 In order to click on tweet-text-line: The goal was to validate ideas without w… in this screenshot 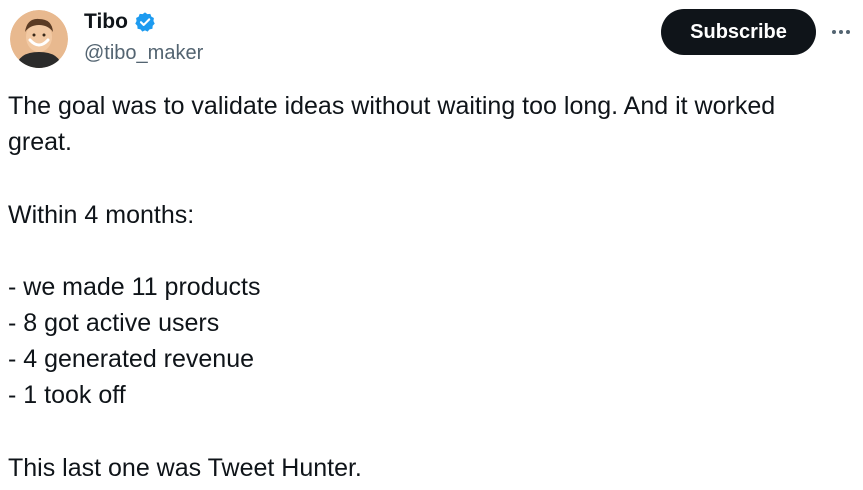, I will do `click(392, 106)`.